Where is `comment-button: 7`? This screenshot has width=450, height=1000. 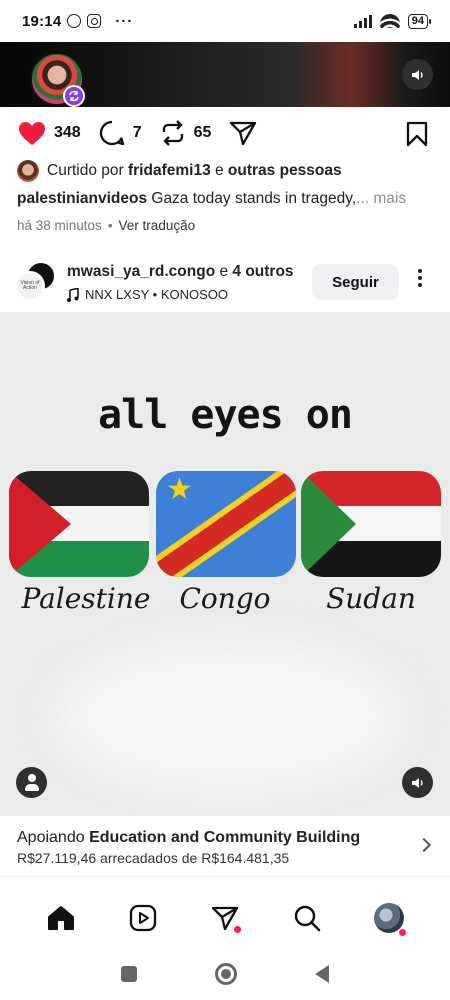 comment-button: 7 is located at coordinates (120, 133).